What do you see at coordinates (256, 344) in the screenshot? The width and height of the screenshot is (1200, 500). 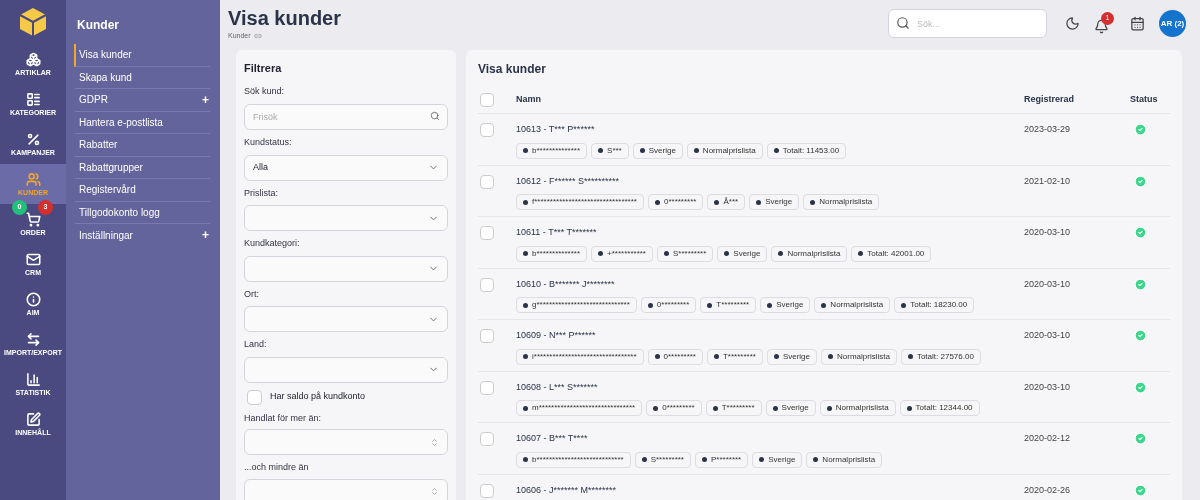 I see `field-label: Land:` at bounding box center [256, 344].